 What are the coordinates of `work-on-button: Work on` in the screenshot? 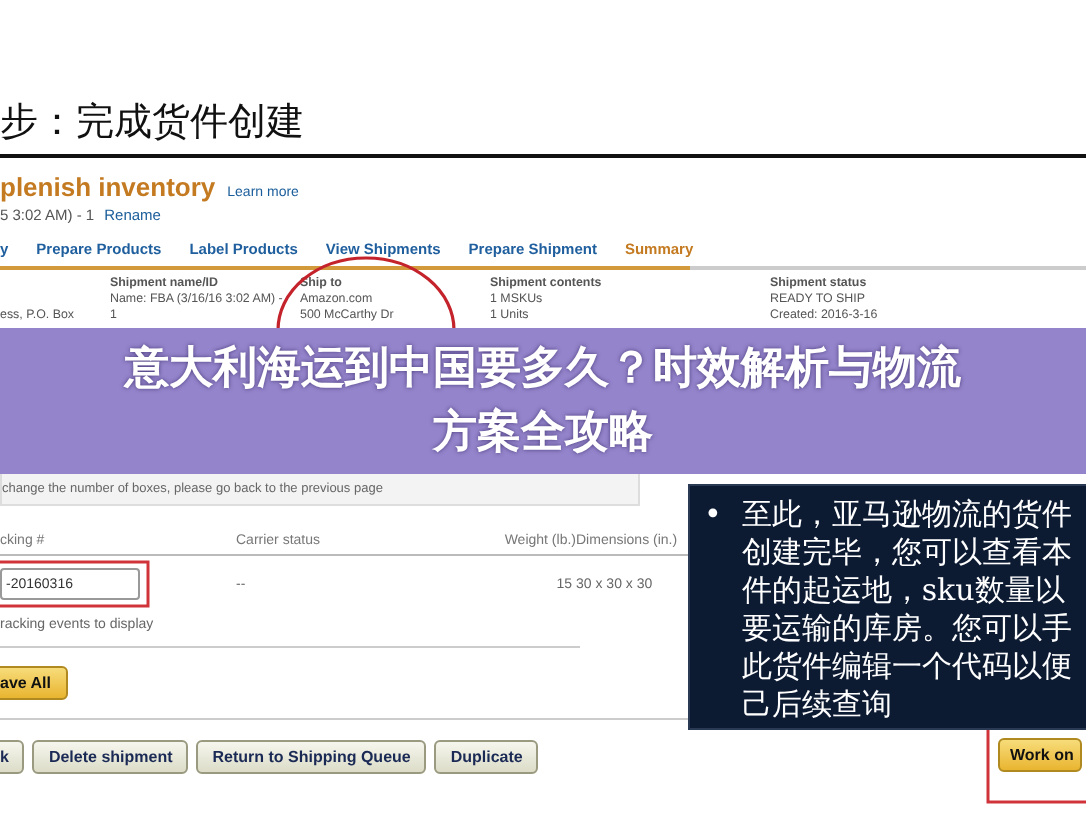 It's located at (1040, 755).